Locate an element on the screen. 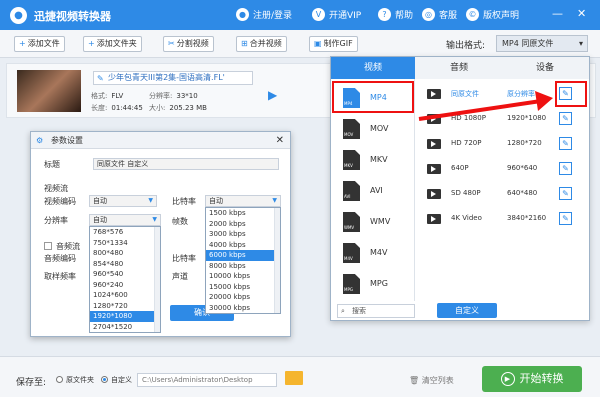 This screenshot has width=600, height=397. preset-res: 原分辨率 is located at coordinates (521, 94).